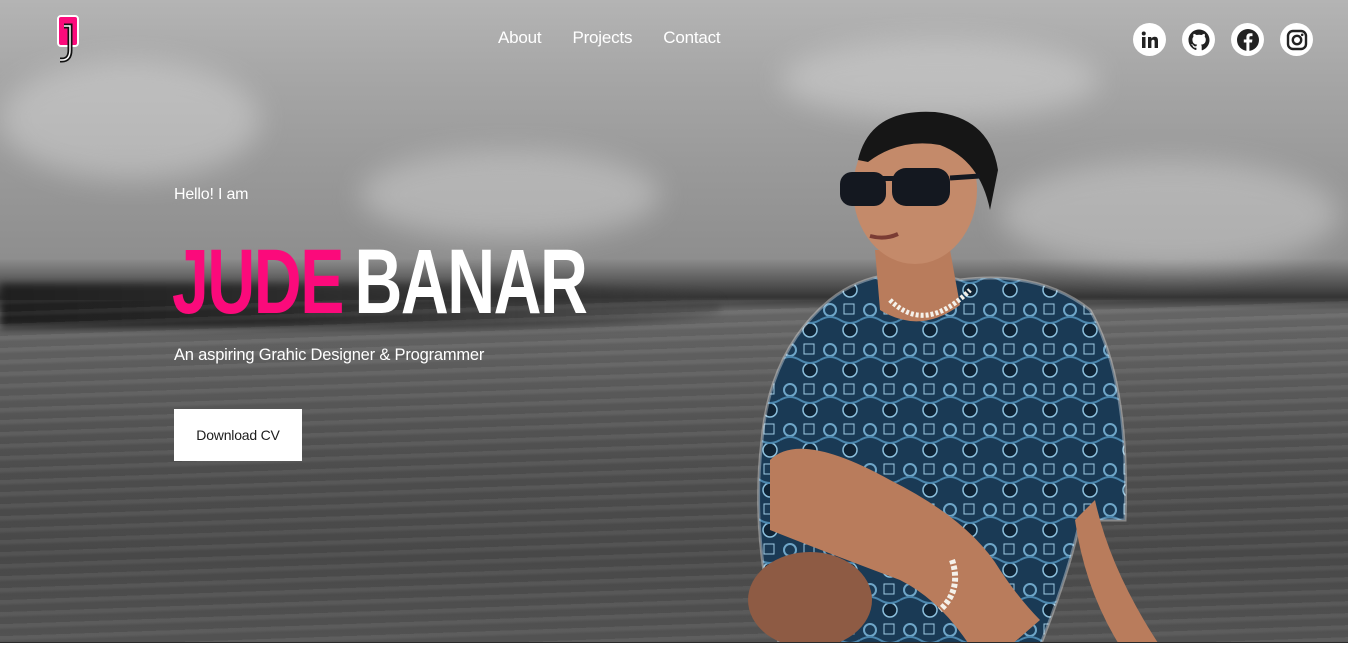 The width and height of the screenshot is (1348, 646). I want to click on hero-name: JUDE BANAR, so click(380, 282).